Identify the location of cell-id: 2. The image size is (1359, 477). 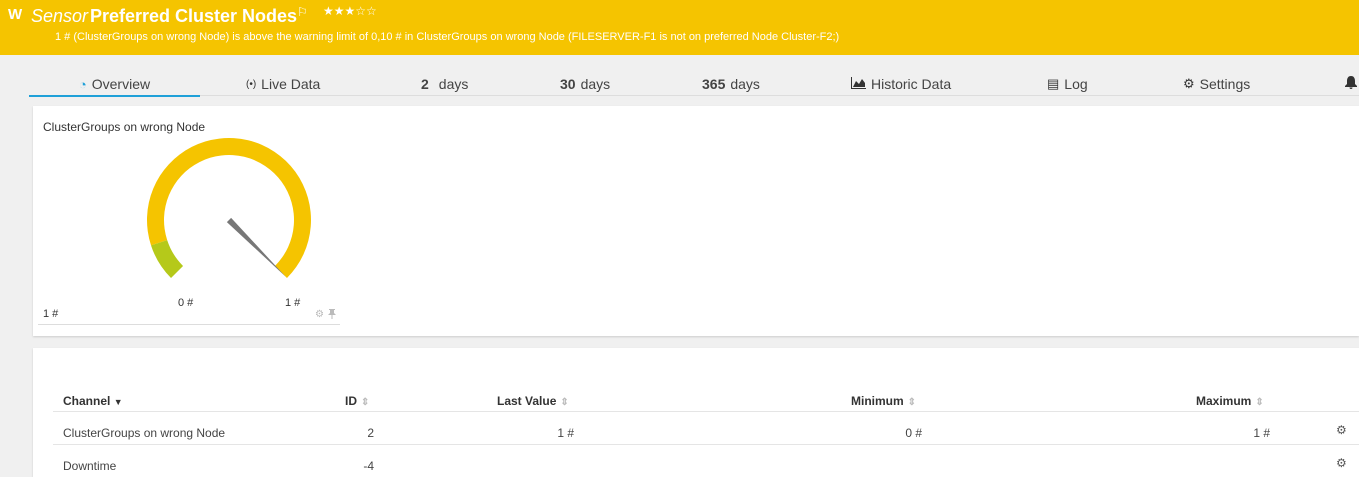
(370, 433).